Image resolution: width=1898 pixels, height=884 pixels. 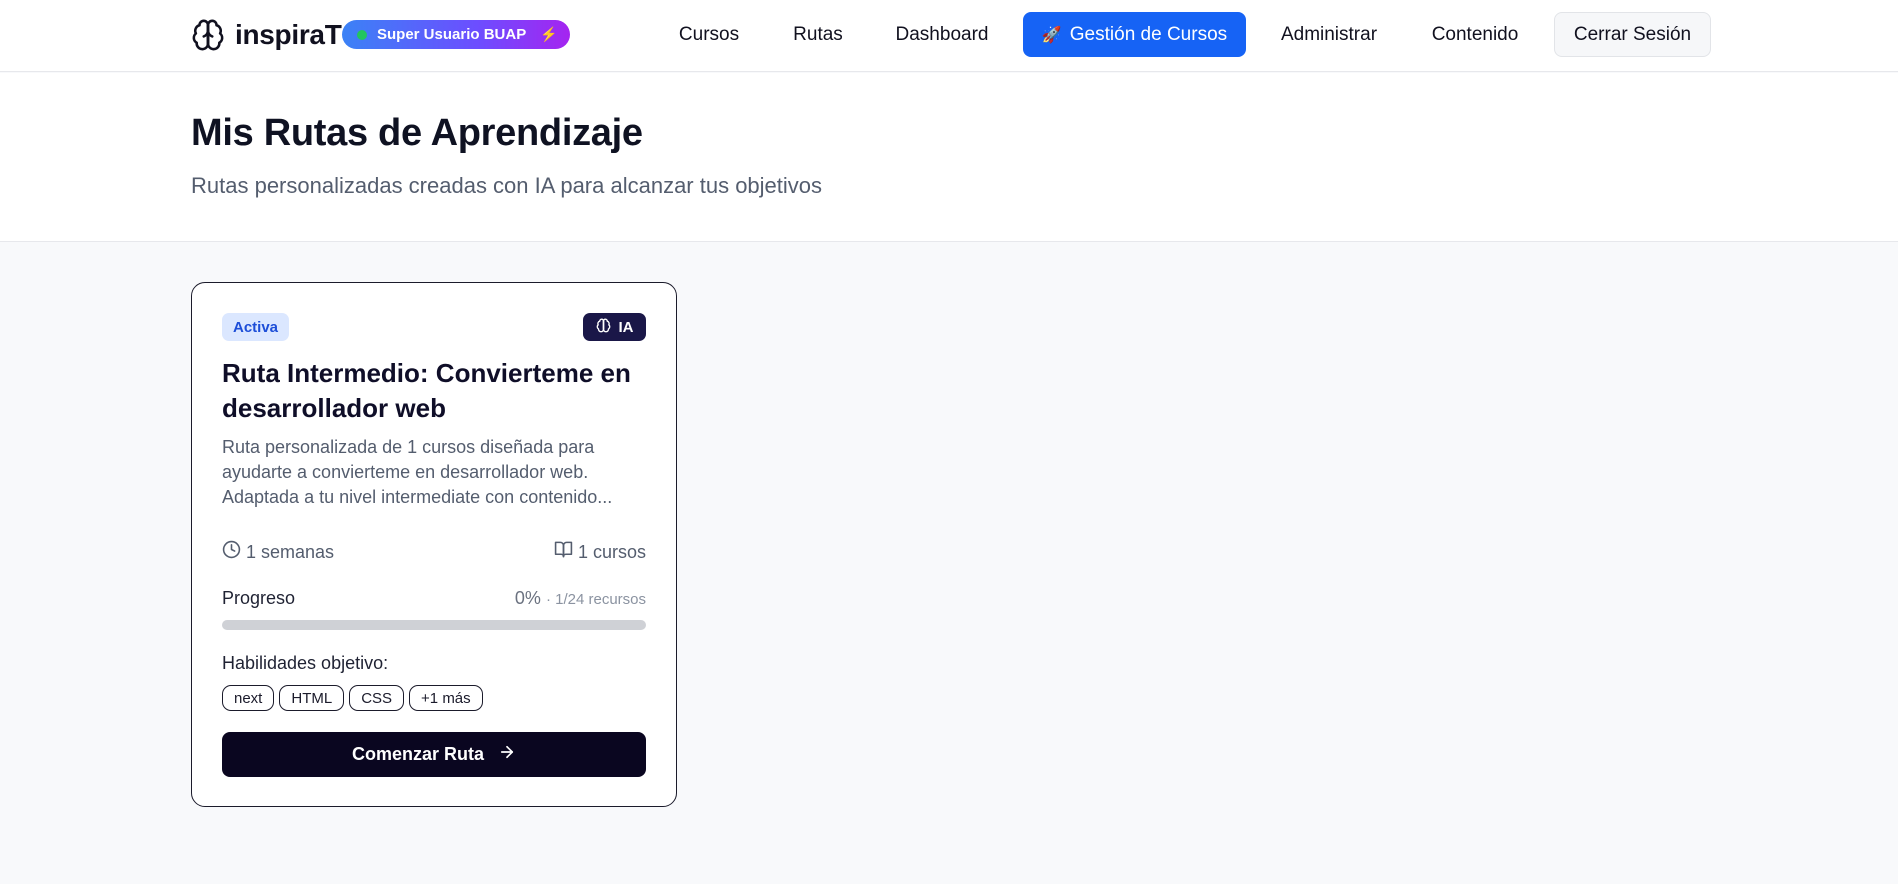 I want to click on arrow-right-icon, so click(x=507, y=754).